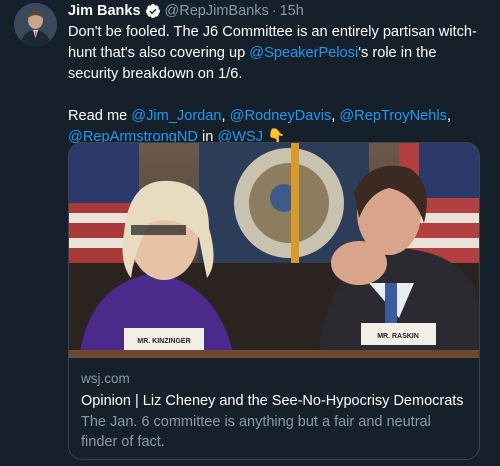 This screenshot has height=466, width=500. What do you see at coordinates (176, 116) in the screenshot?
I see `mention-jim-jordan: @Jim_Jordan` at bounding box center [176, 116].